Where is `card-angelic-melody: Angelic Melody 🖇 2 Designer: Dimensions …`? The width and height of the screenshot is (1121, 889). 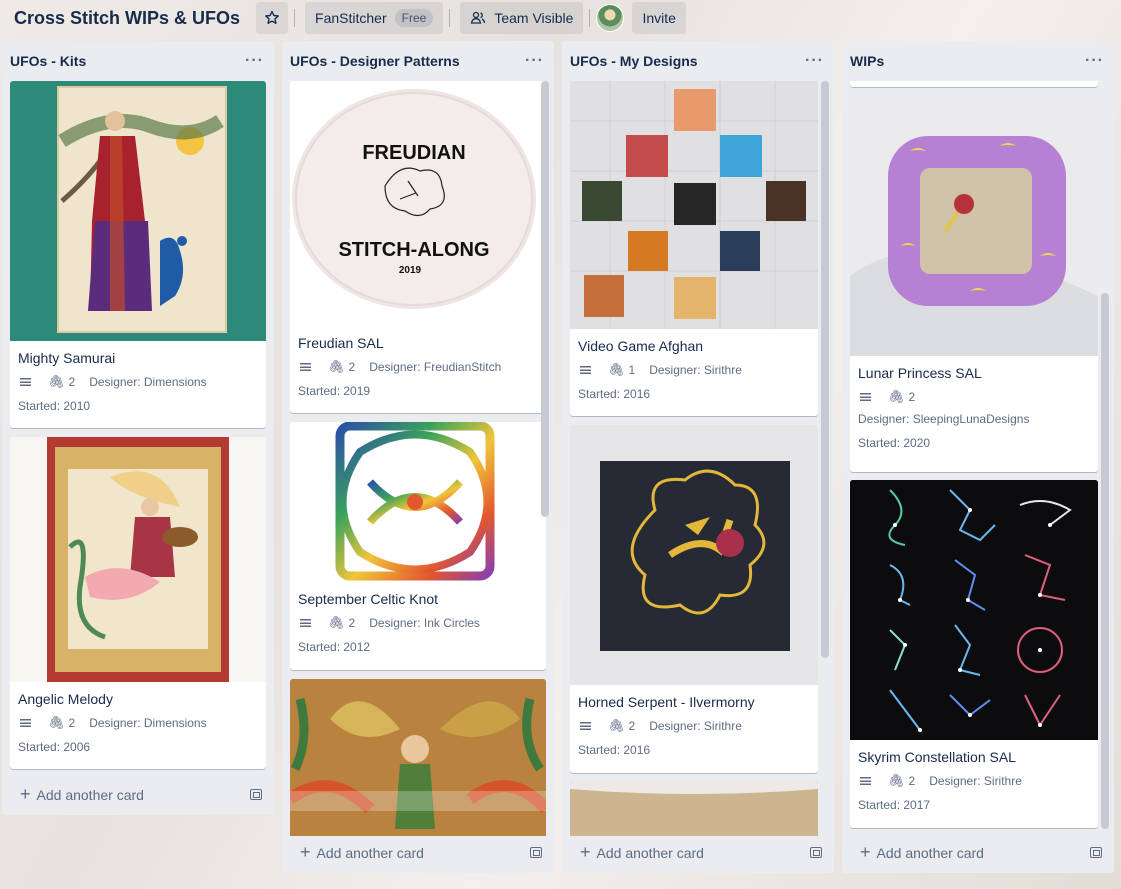
card-angelic-melody: Angelic Melody 🖇 2 Designer: Dimensions … is located at coordinates (138, 603).